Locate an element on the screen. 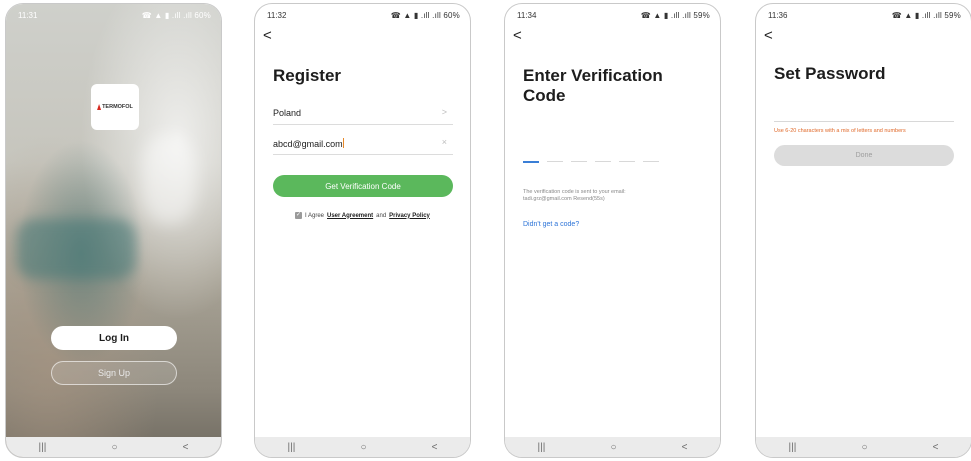 The image size is (971, 461). no-code-link: Didn't get a code? is located at coordinates (551, 224).